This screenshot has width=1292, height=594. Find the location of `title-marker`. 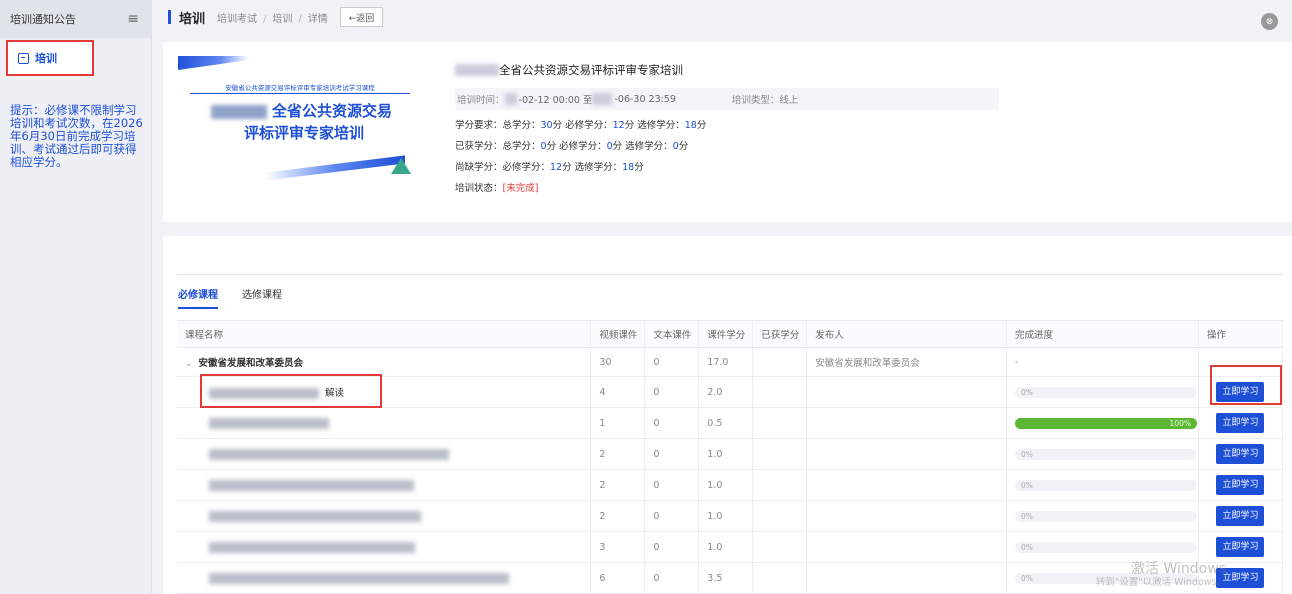

title-marker is located at coordinates (169, 17).